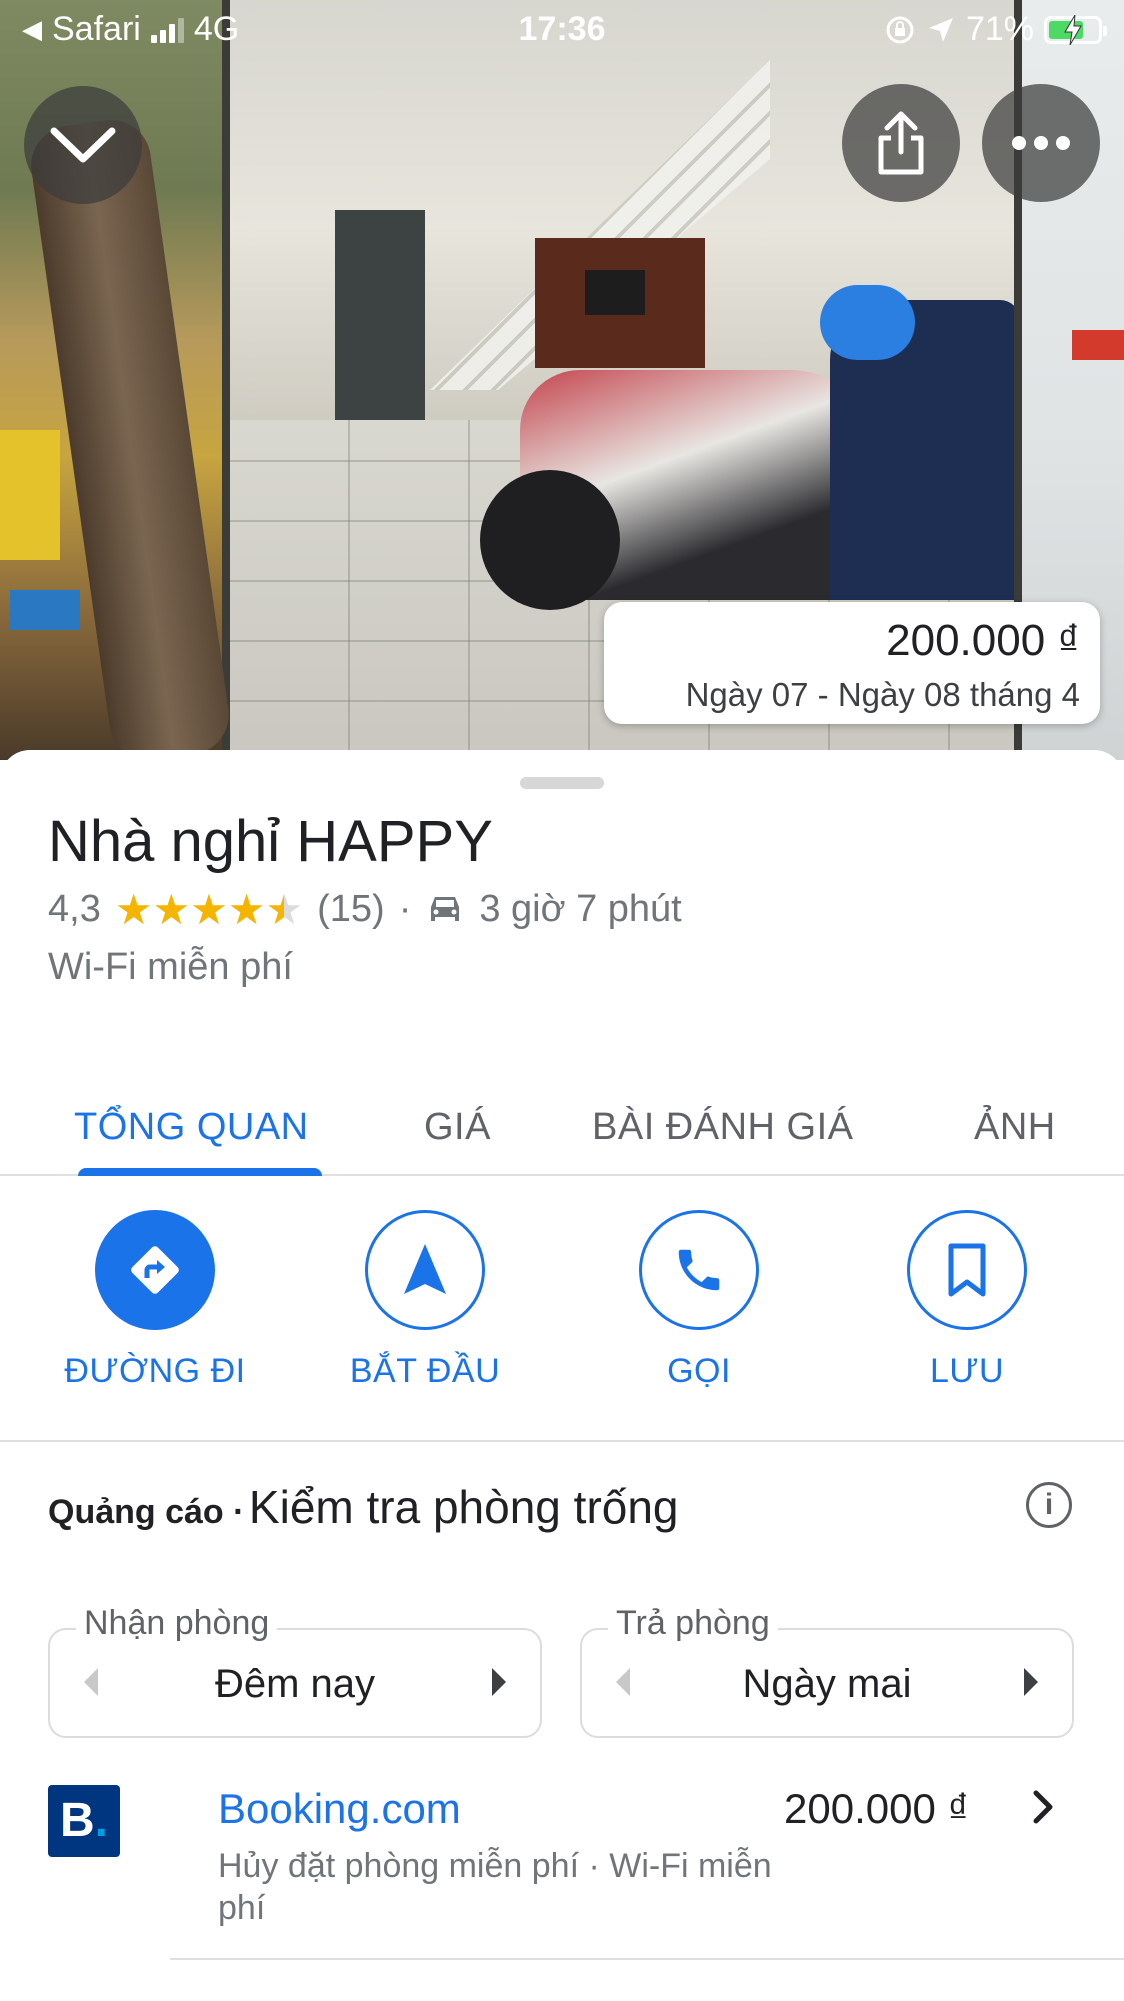 This screenshot has width=1124, height=2001. What do you see at coordinates (827, 1684) in the screenshot?
I see `check-out-value: Ngày mai` at bounding box center [827, 1684].